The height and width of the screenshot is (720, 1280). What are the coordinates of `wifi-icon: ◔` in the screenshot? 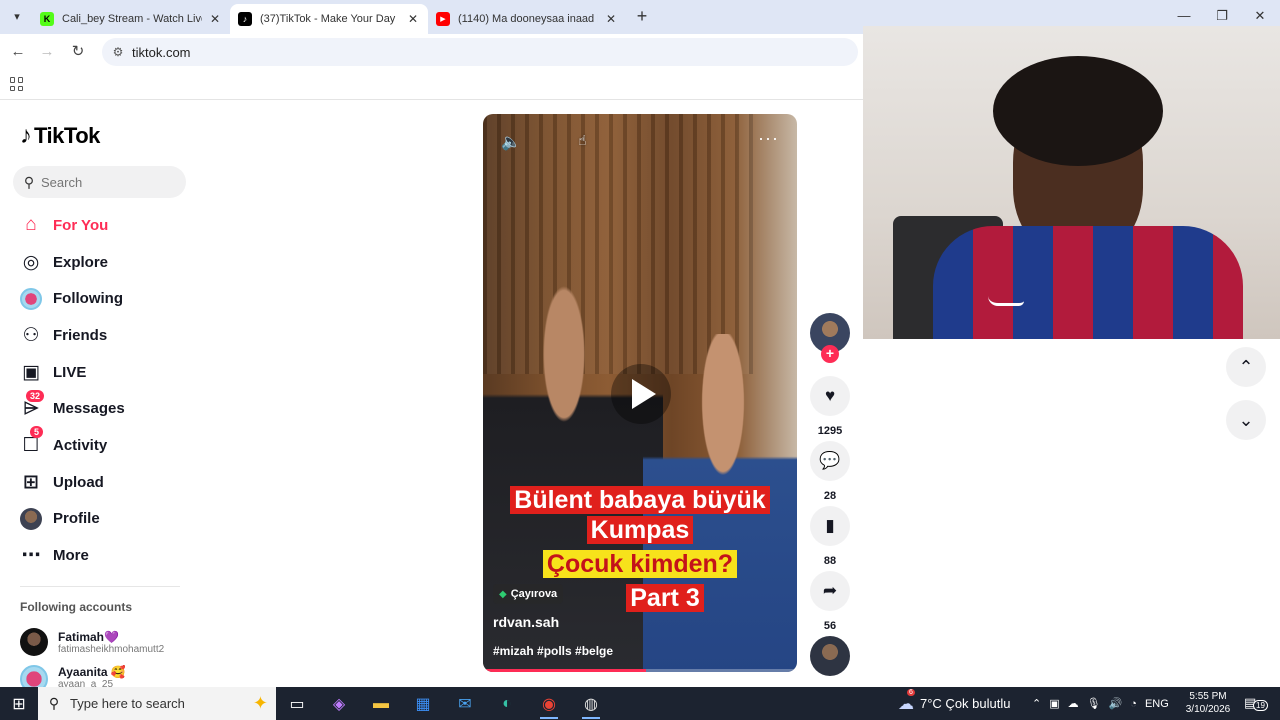 It's located at (1133, 704).